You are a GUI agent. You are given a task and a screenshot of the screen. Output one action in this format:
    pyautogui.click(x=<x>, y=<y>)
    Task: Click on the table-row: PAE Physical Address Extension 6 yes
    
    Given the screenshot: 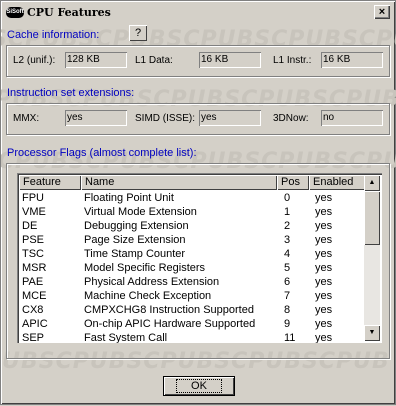 What is the action you would take?
    pyautogui.click(x=192, y=282)
    